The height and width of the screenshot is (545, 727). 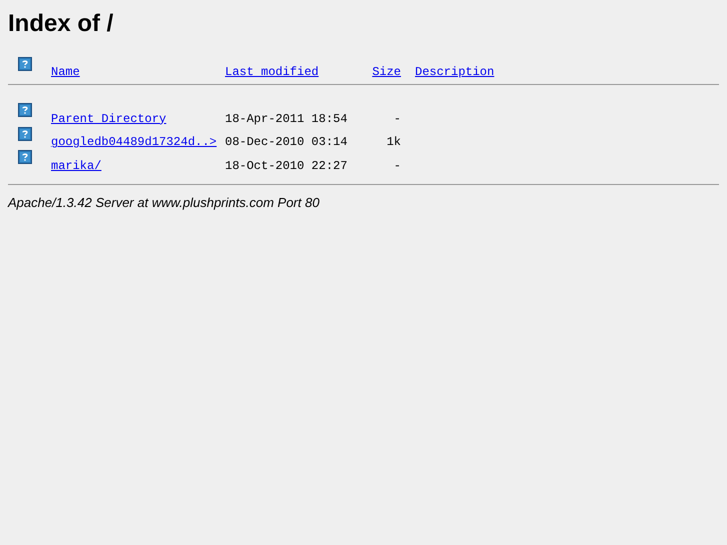 What do you see at coordinates (286, 166) in the screenshot?
I see `modified-date: 18-Oct-2010 22:27` at bounding box center [286, 166].